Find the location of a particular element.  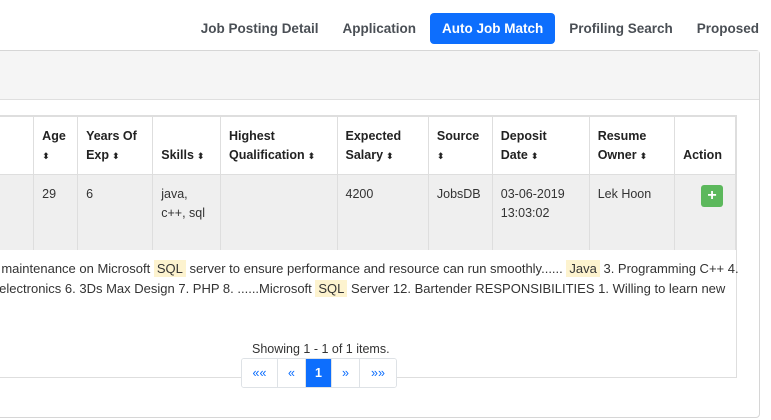

tab-profiling-search: Profiling Search is located at coordinates (621, 28).